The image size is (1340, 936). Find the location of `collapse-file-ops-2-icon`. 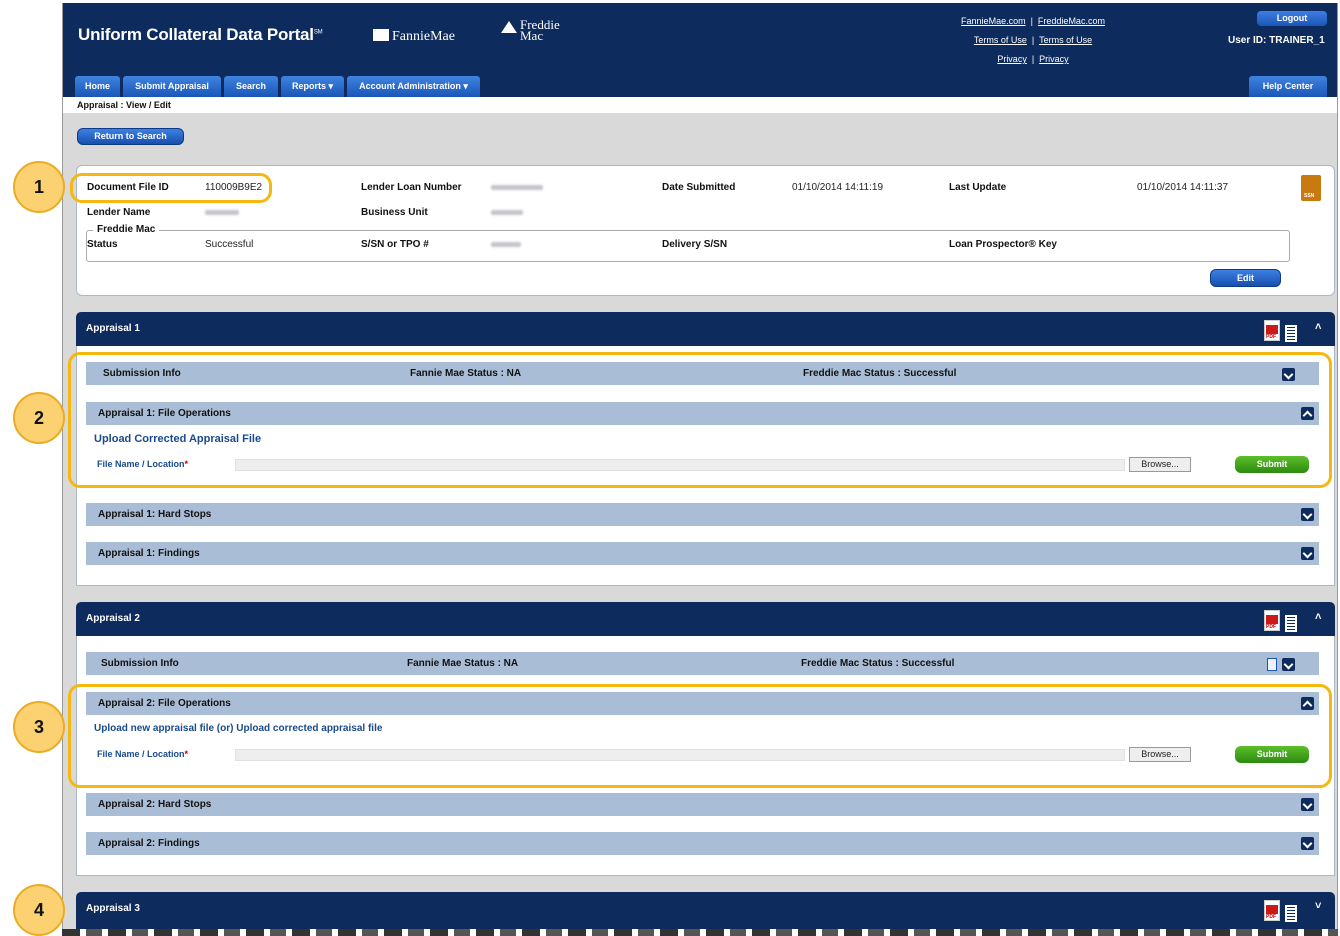

collapse-file-ops-2-icon is located at coordinates (1307, 703).